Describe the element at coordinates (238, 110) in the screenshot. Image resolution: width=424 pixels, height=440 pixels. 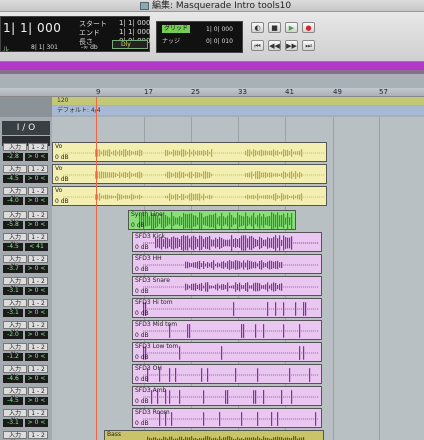
I see `meter-ruler: デフォルト: 4/4` at that location.